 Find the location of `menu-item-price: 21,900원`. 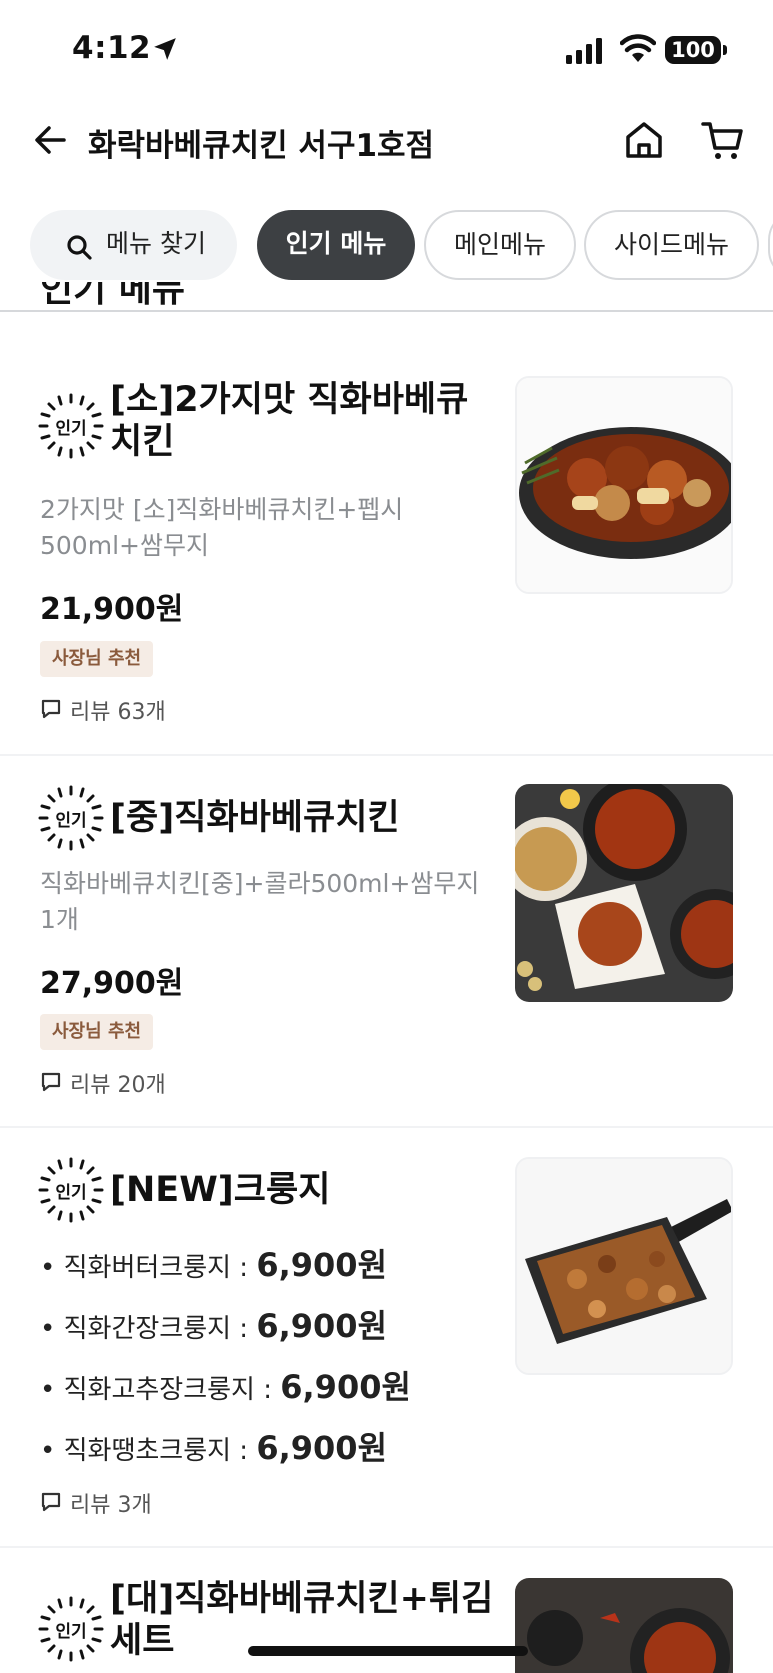

menu-item-price: 21,900원 is located at coordinates (112, 609).